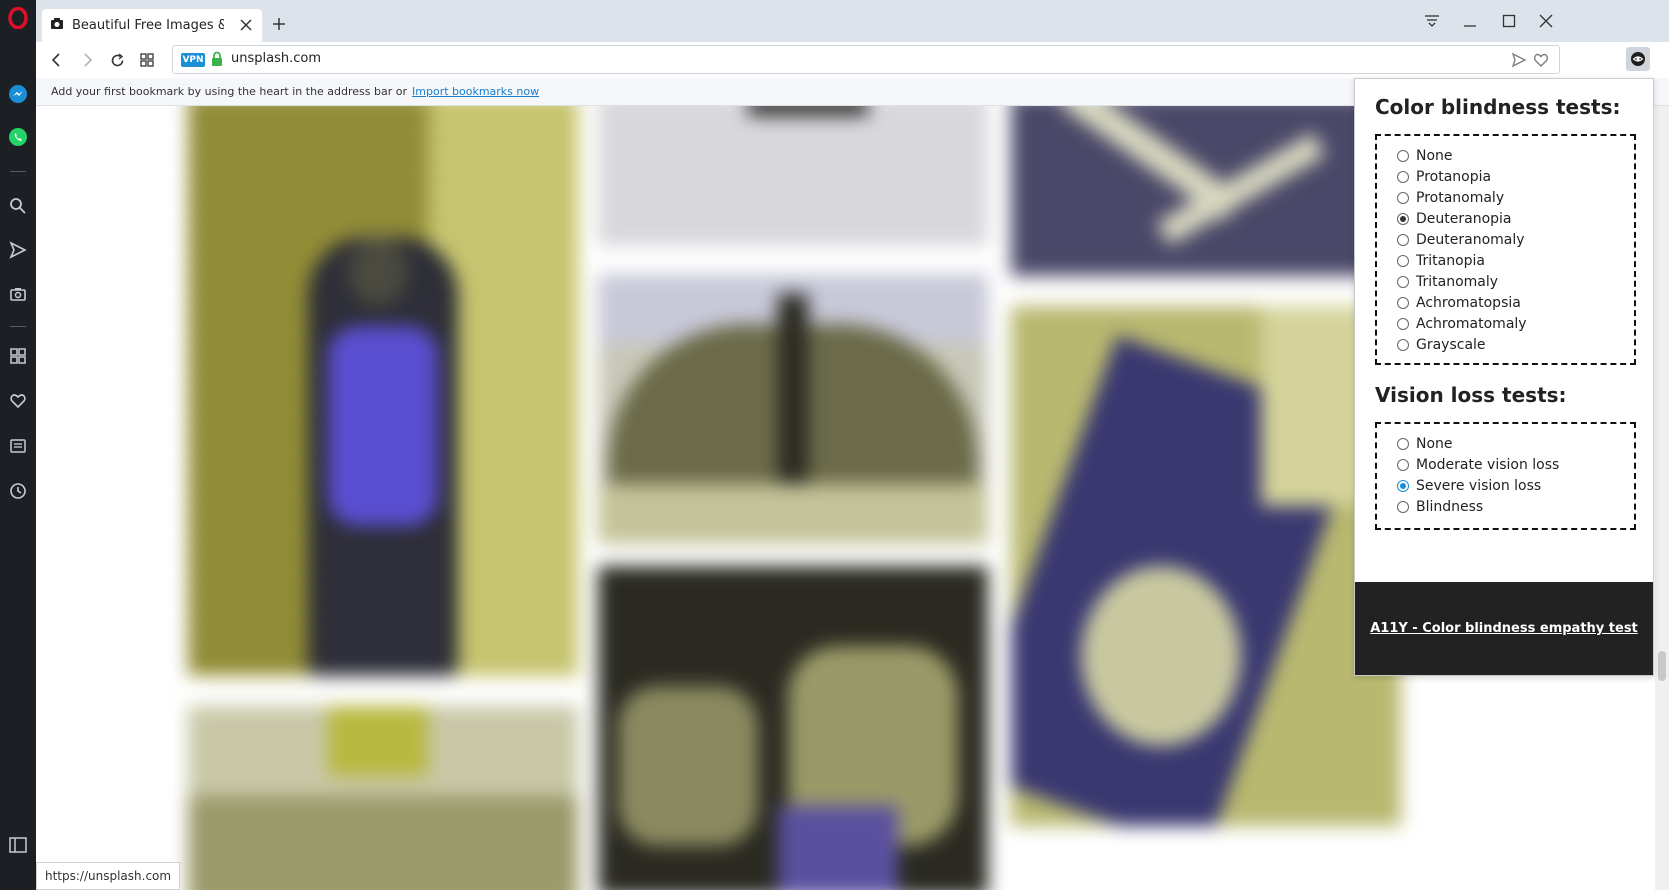 Image resolution: width=1669 pixels, height=890 pixels. I want to click on option-tritanopia: Tritanopia, so click(1441, 261).